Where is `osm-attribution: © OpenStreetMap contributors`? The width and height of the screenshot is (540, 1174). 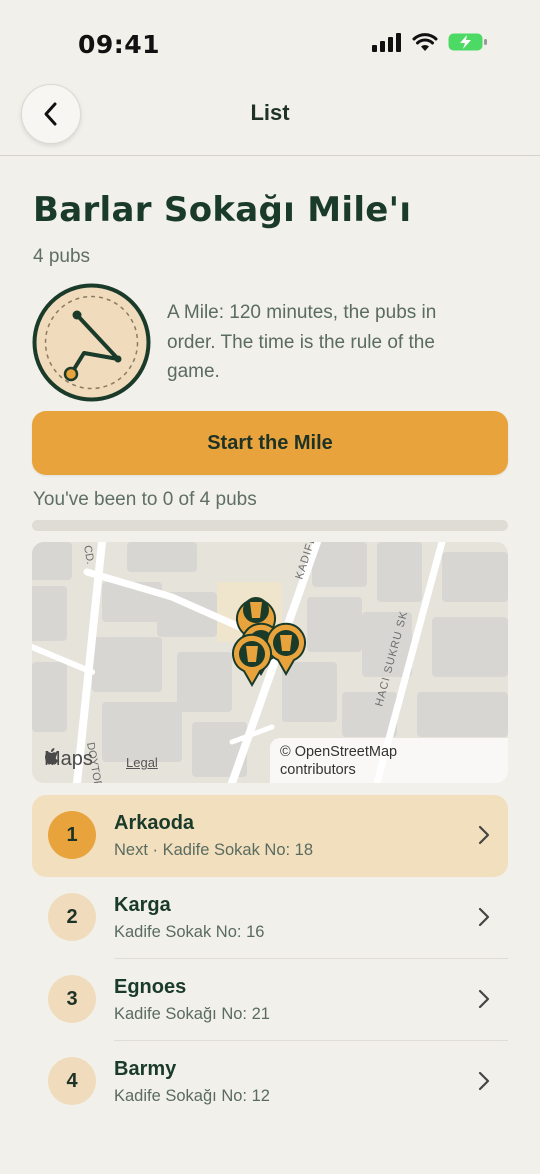 osm-attribution: © OpenStreetMap contributors is located at coordinates (389, 760).